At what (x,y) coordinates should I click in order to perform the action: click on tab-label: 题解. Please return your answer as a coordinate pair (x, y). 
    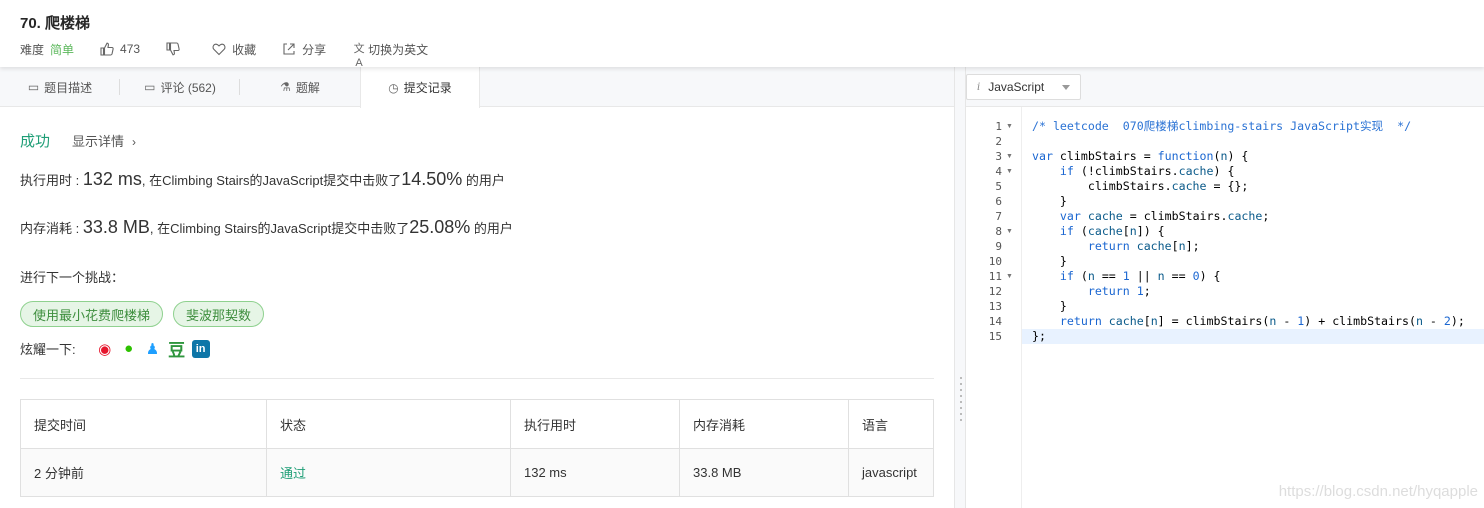
    Looking at the image, I should click on (307, 87).